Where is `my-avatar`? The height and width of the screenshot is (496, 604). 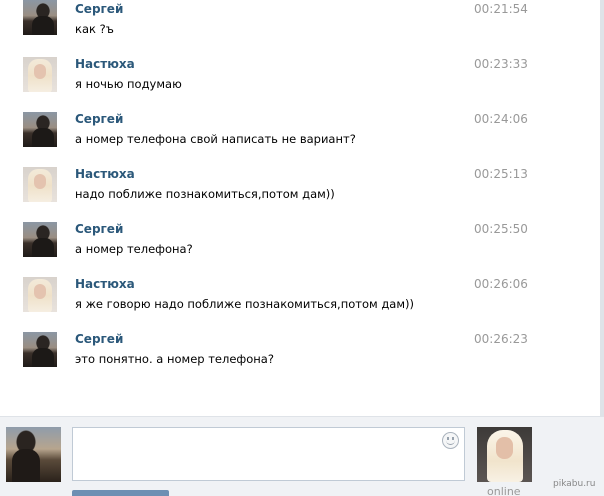 my-avatar is located at coordinates (33, 454).